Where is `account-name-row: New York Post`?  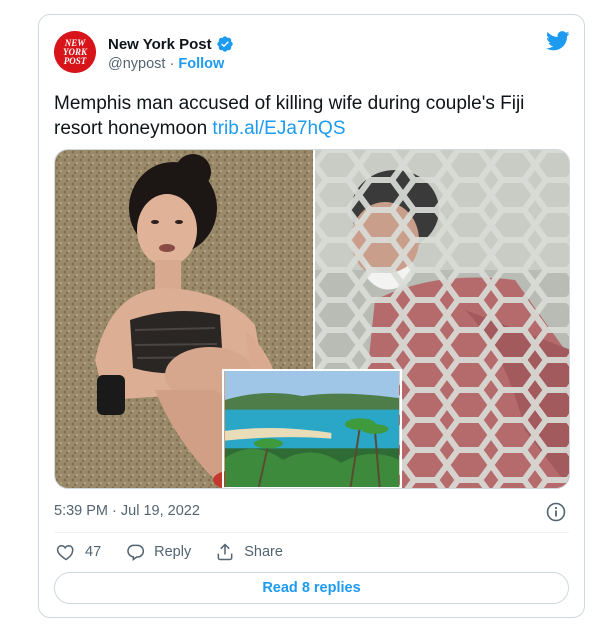
account-name-row: New York Post is located at coordinates (171, 44).